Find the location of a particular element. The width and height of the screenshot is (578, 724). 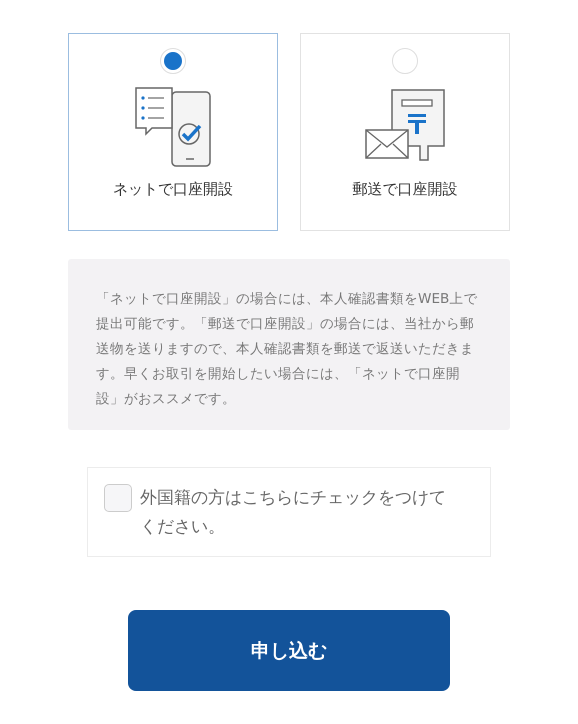

submit-button: 申し込む is located at coordinates (289, 650).